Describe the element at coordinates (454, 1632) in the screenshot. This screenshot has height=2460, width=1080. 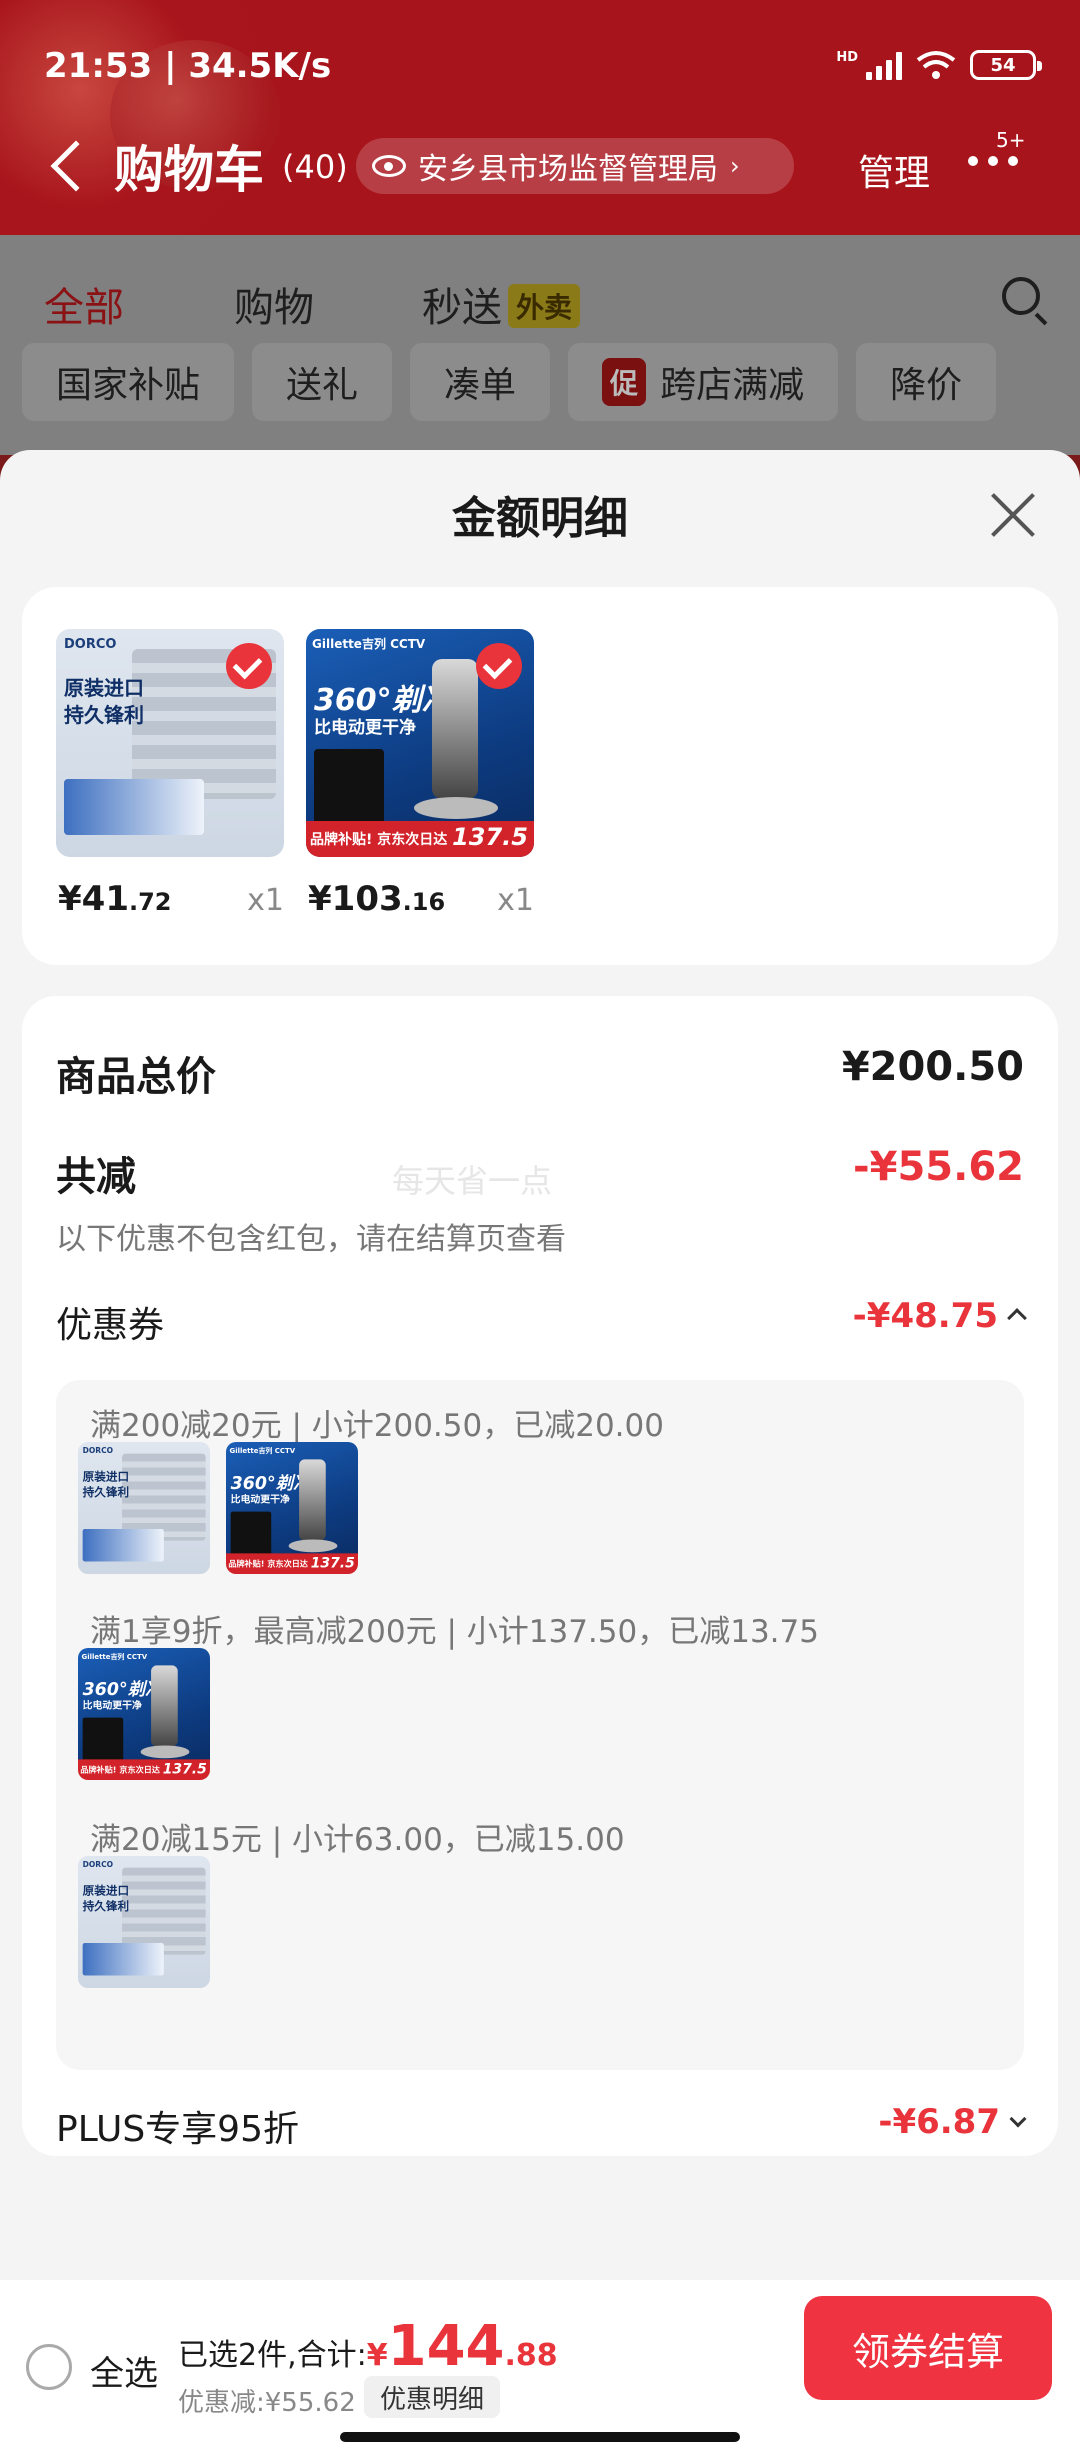
I see `coupon-detail-line: 满1享9折，最高减200元 | 小计137.50，已减13.75` at that location.